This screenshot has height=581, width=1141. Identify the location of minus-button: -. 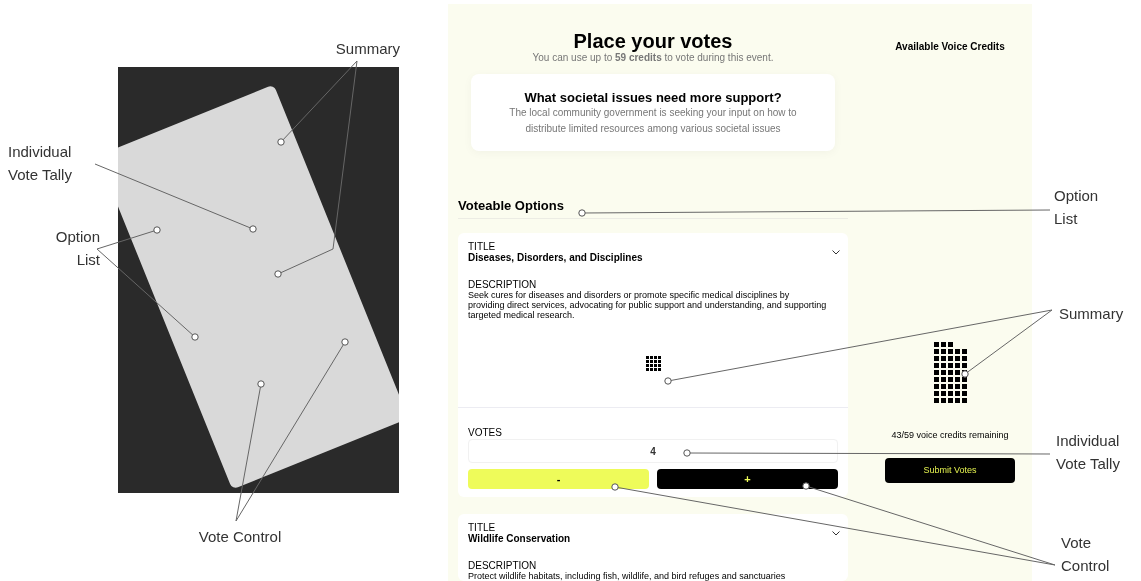
(558, 479).